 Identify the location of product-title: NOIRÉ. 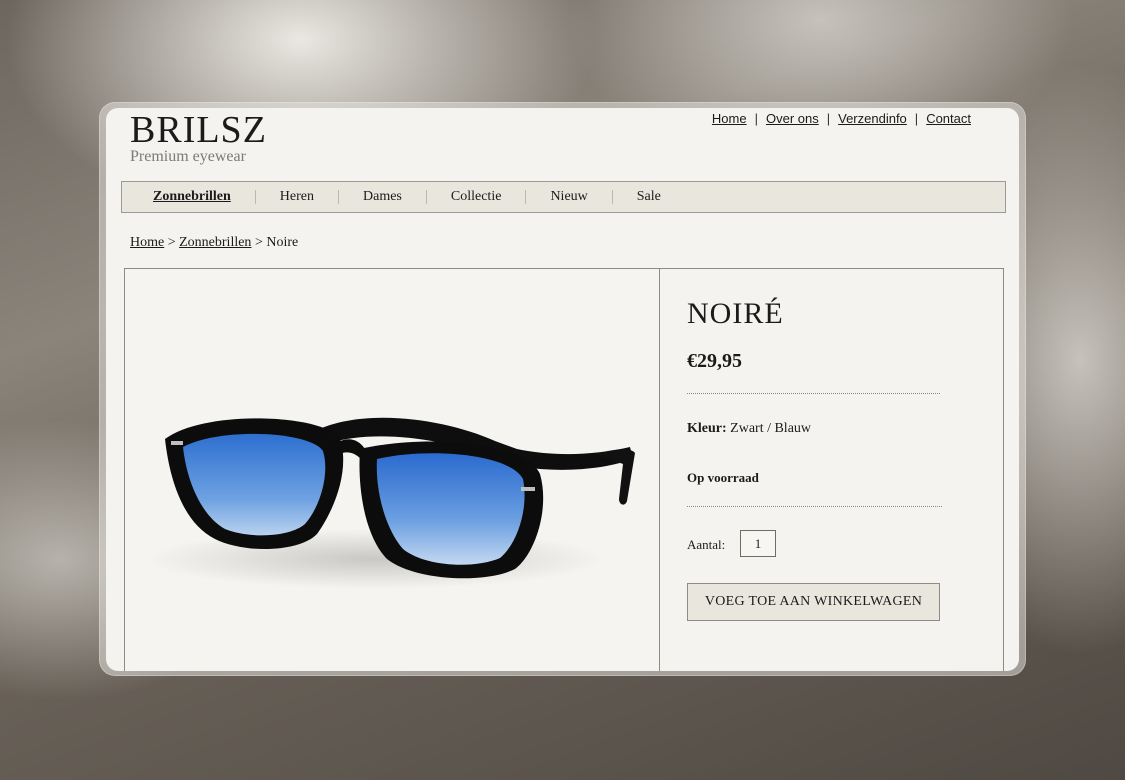
(735, 313).